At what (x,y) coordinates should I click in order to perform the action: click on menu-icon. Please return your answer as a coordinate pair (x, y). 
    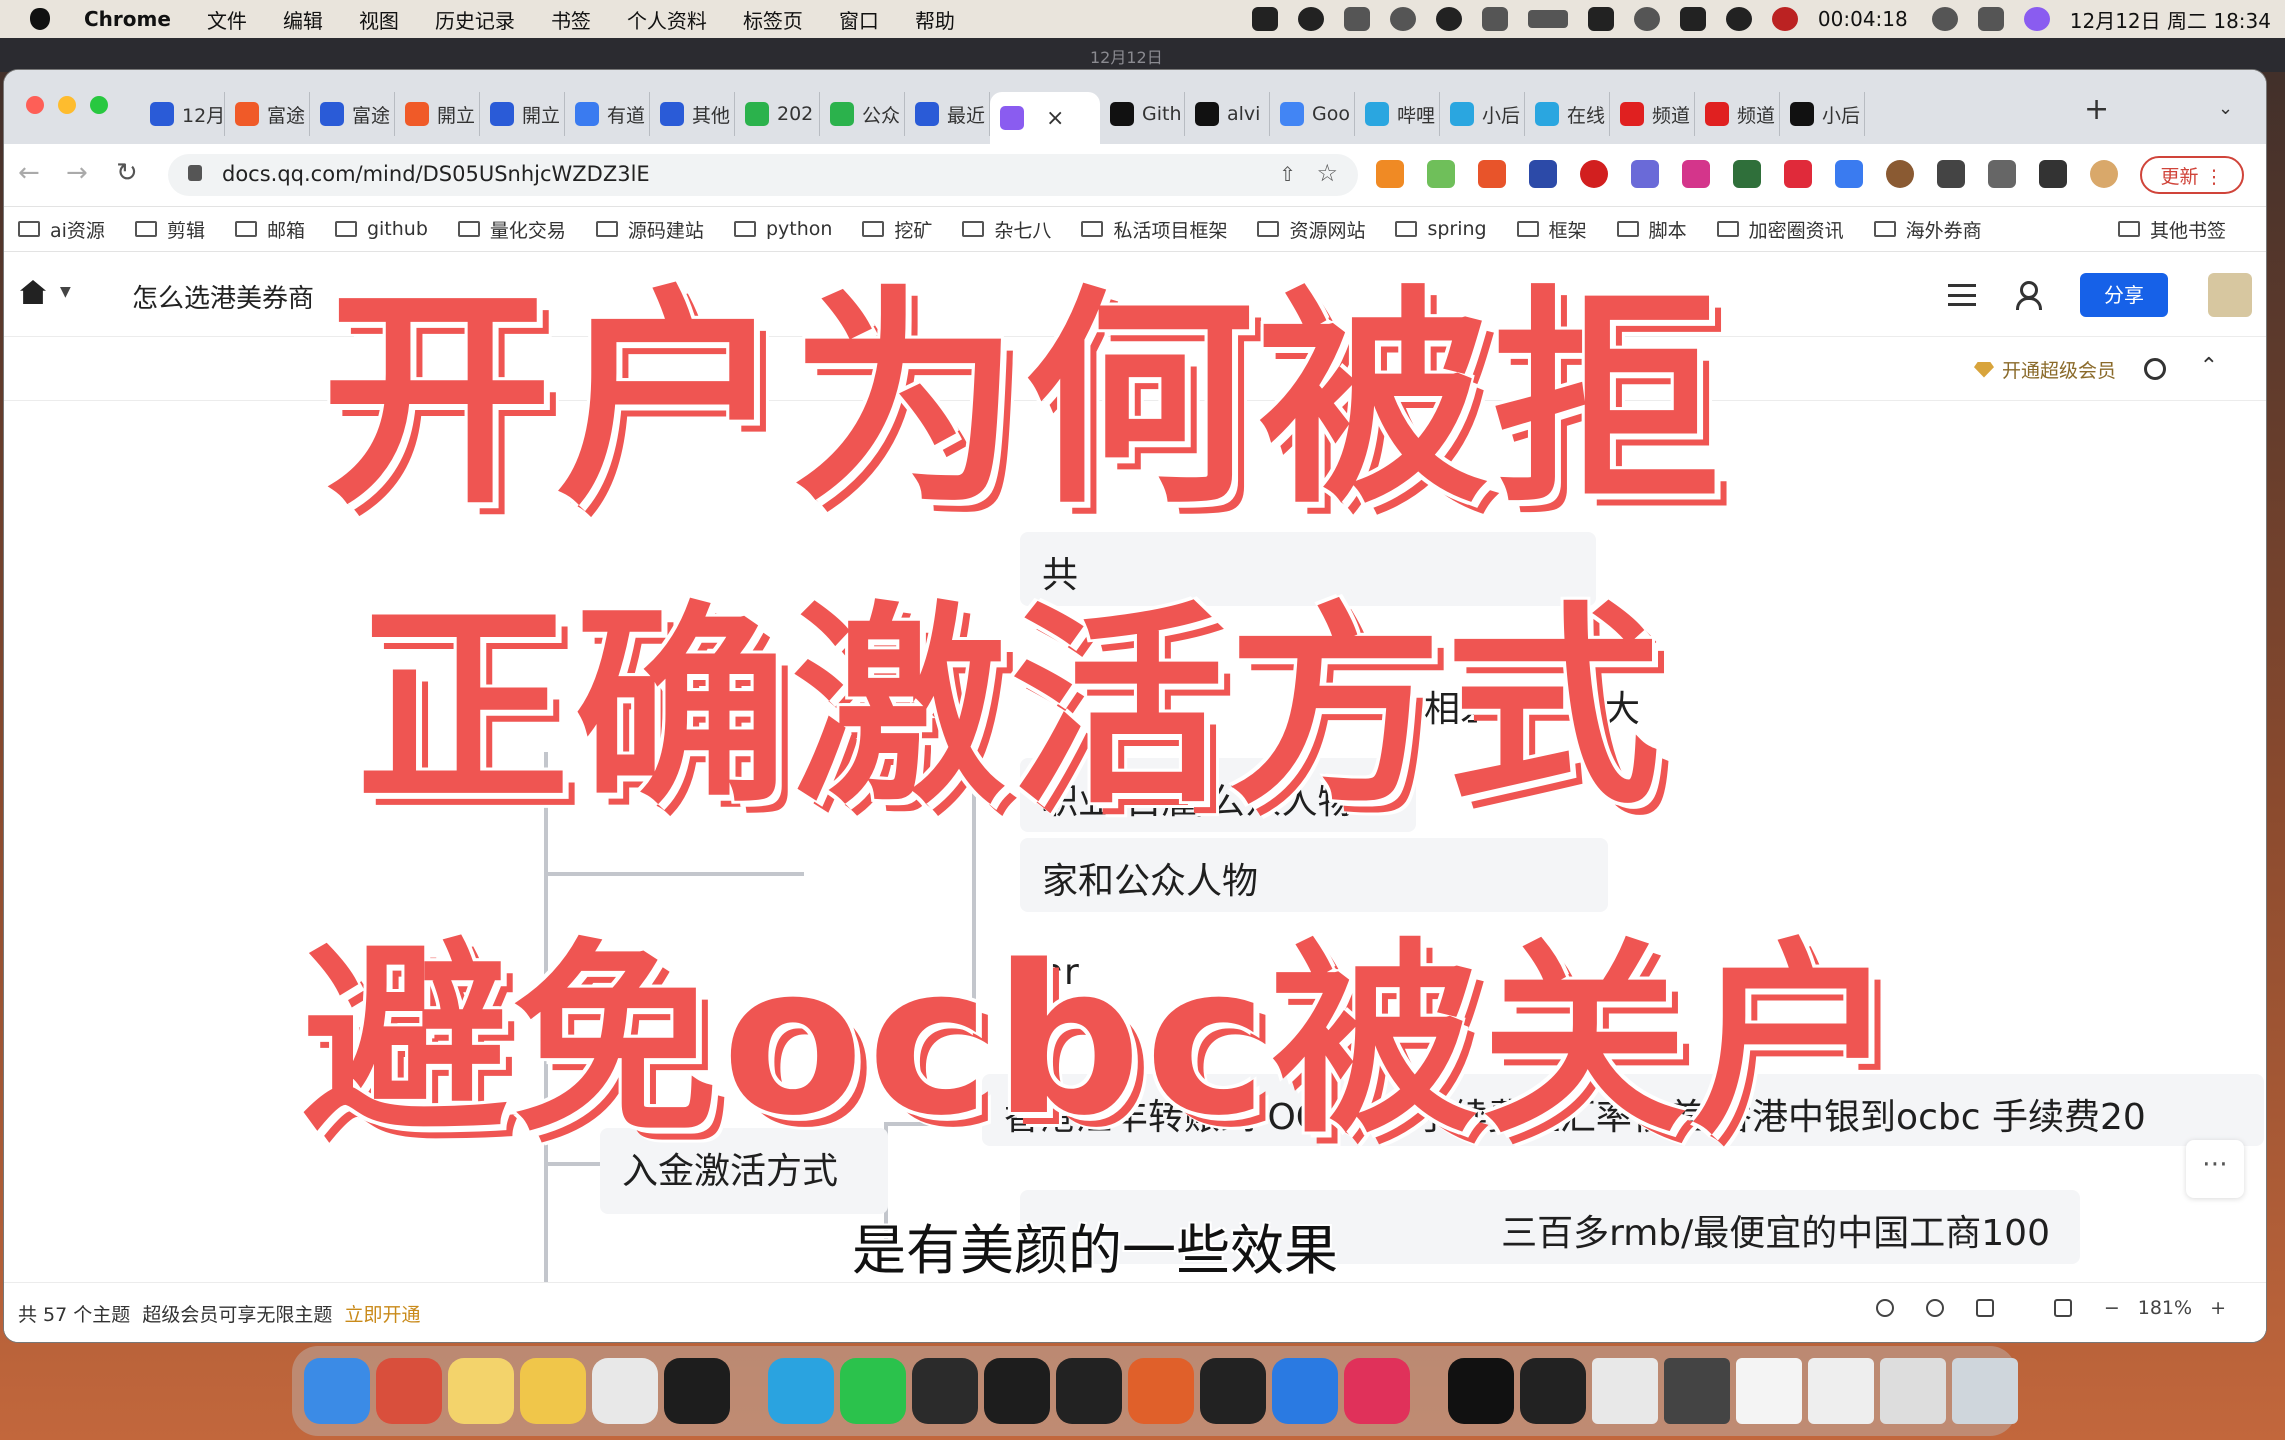
    Looking at the image, I should click on (1962, 295).